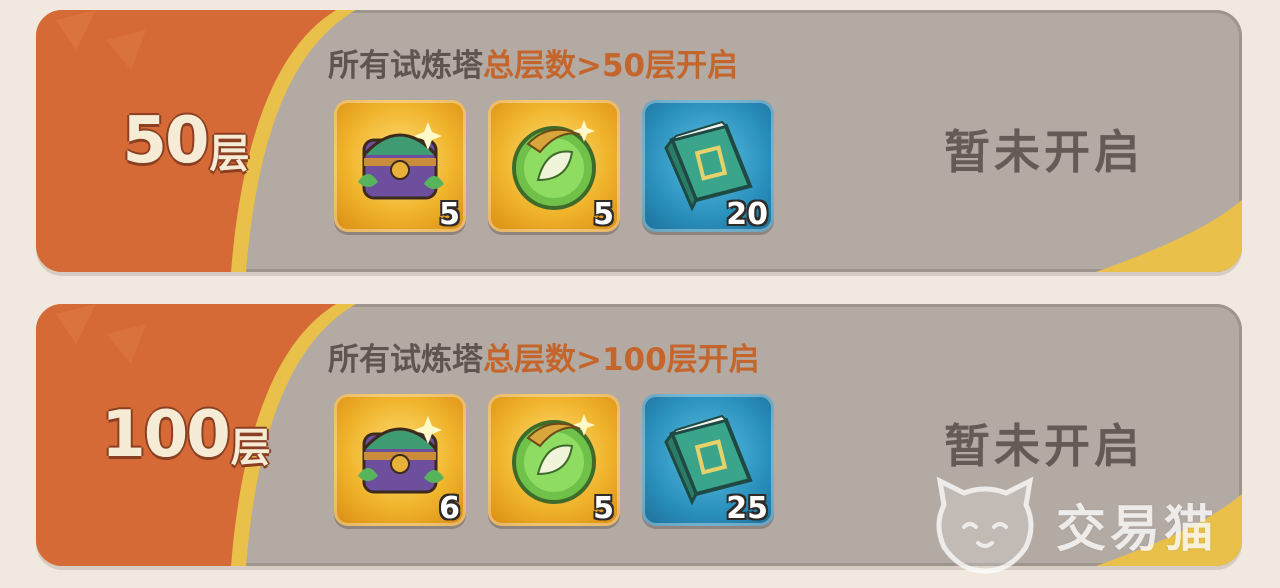 The width and height of the screenshot is (1280, 588). What do you see at coordinates (165, 141) in the screenshot?
I see `tier-number: 50` at bounding box center [165, 141].